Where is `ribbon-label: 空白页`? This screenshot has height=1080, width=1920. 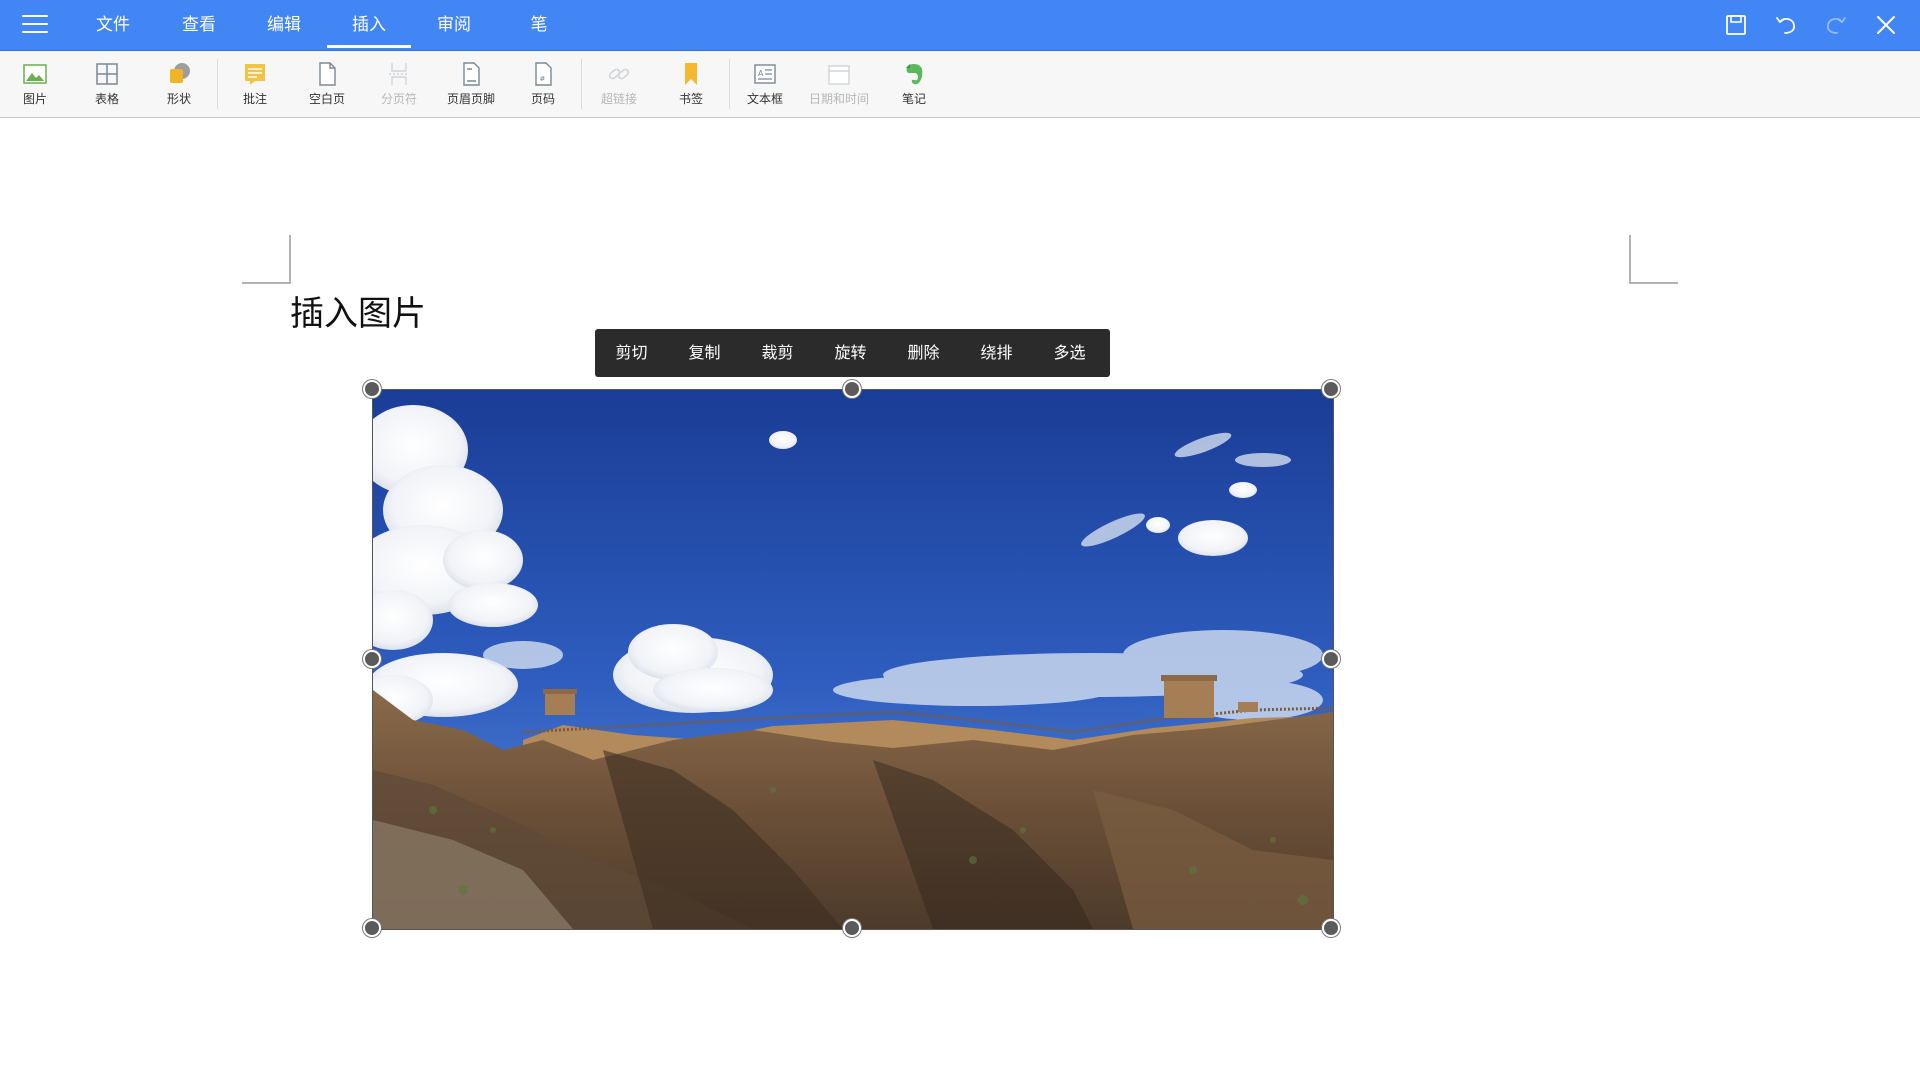 ribbon-label: 空白页 is located at coordinates (326, 99).